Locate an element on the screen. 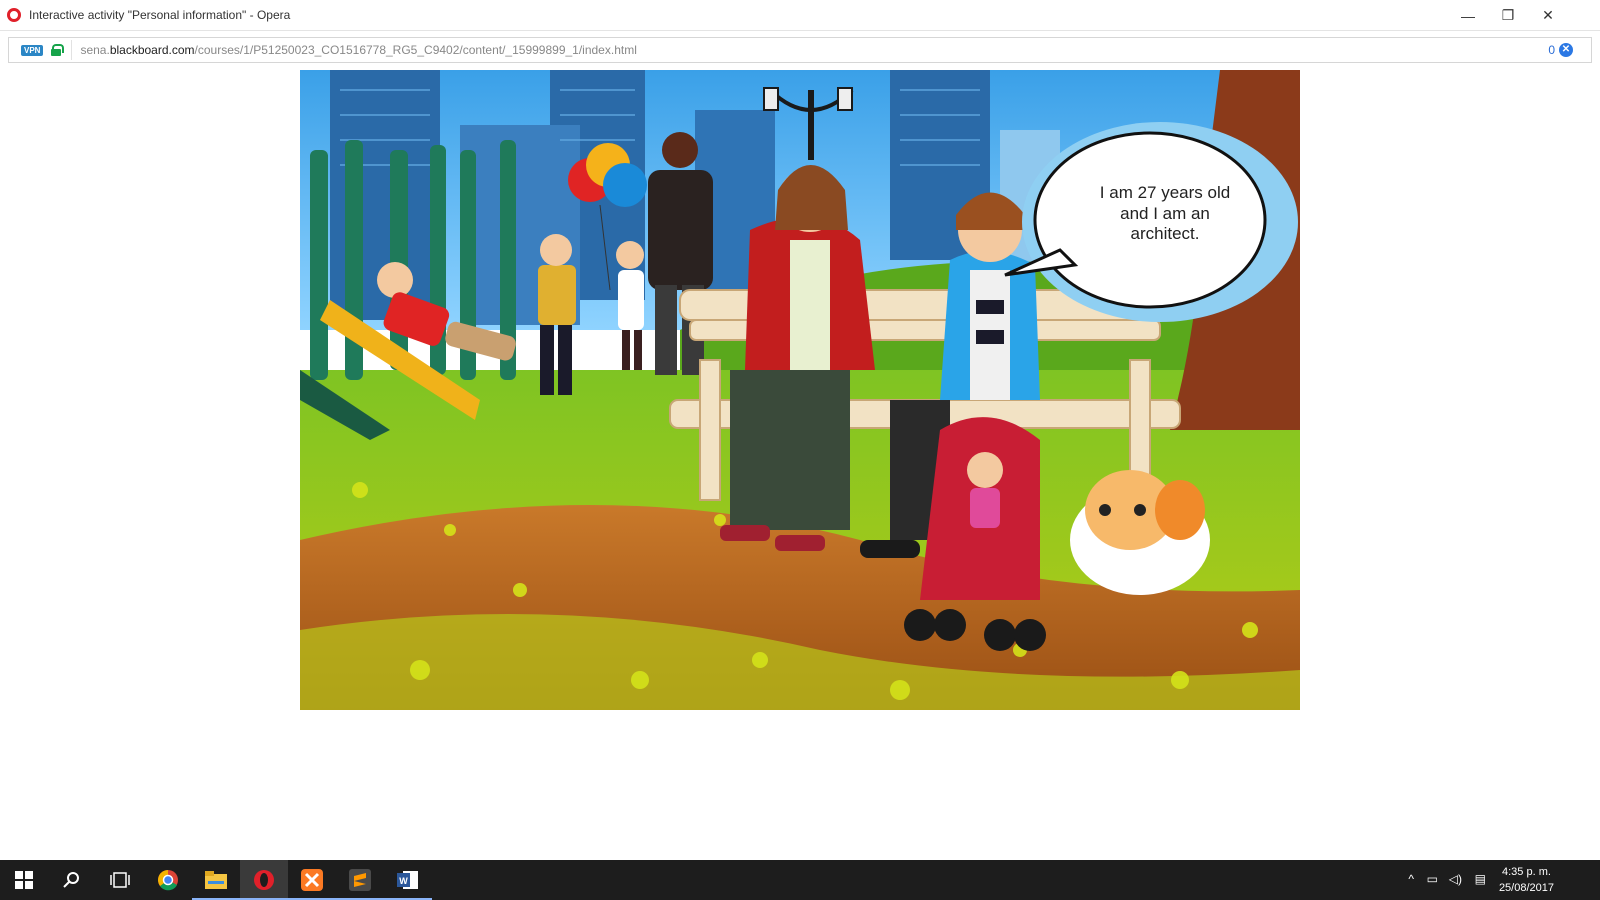 The width and height of the screenshot is (1600, 900). url-domain: blackboard.com is located at coordinates (152, 50).